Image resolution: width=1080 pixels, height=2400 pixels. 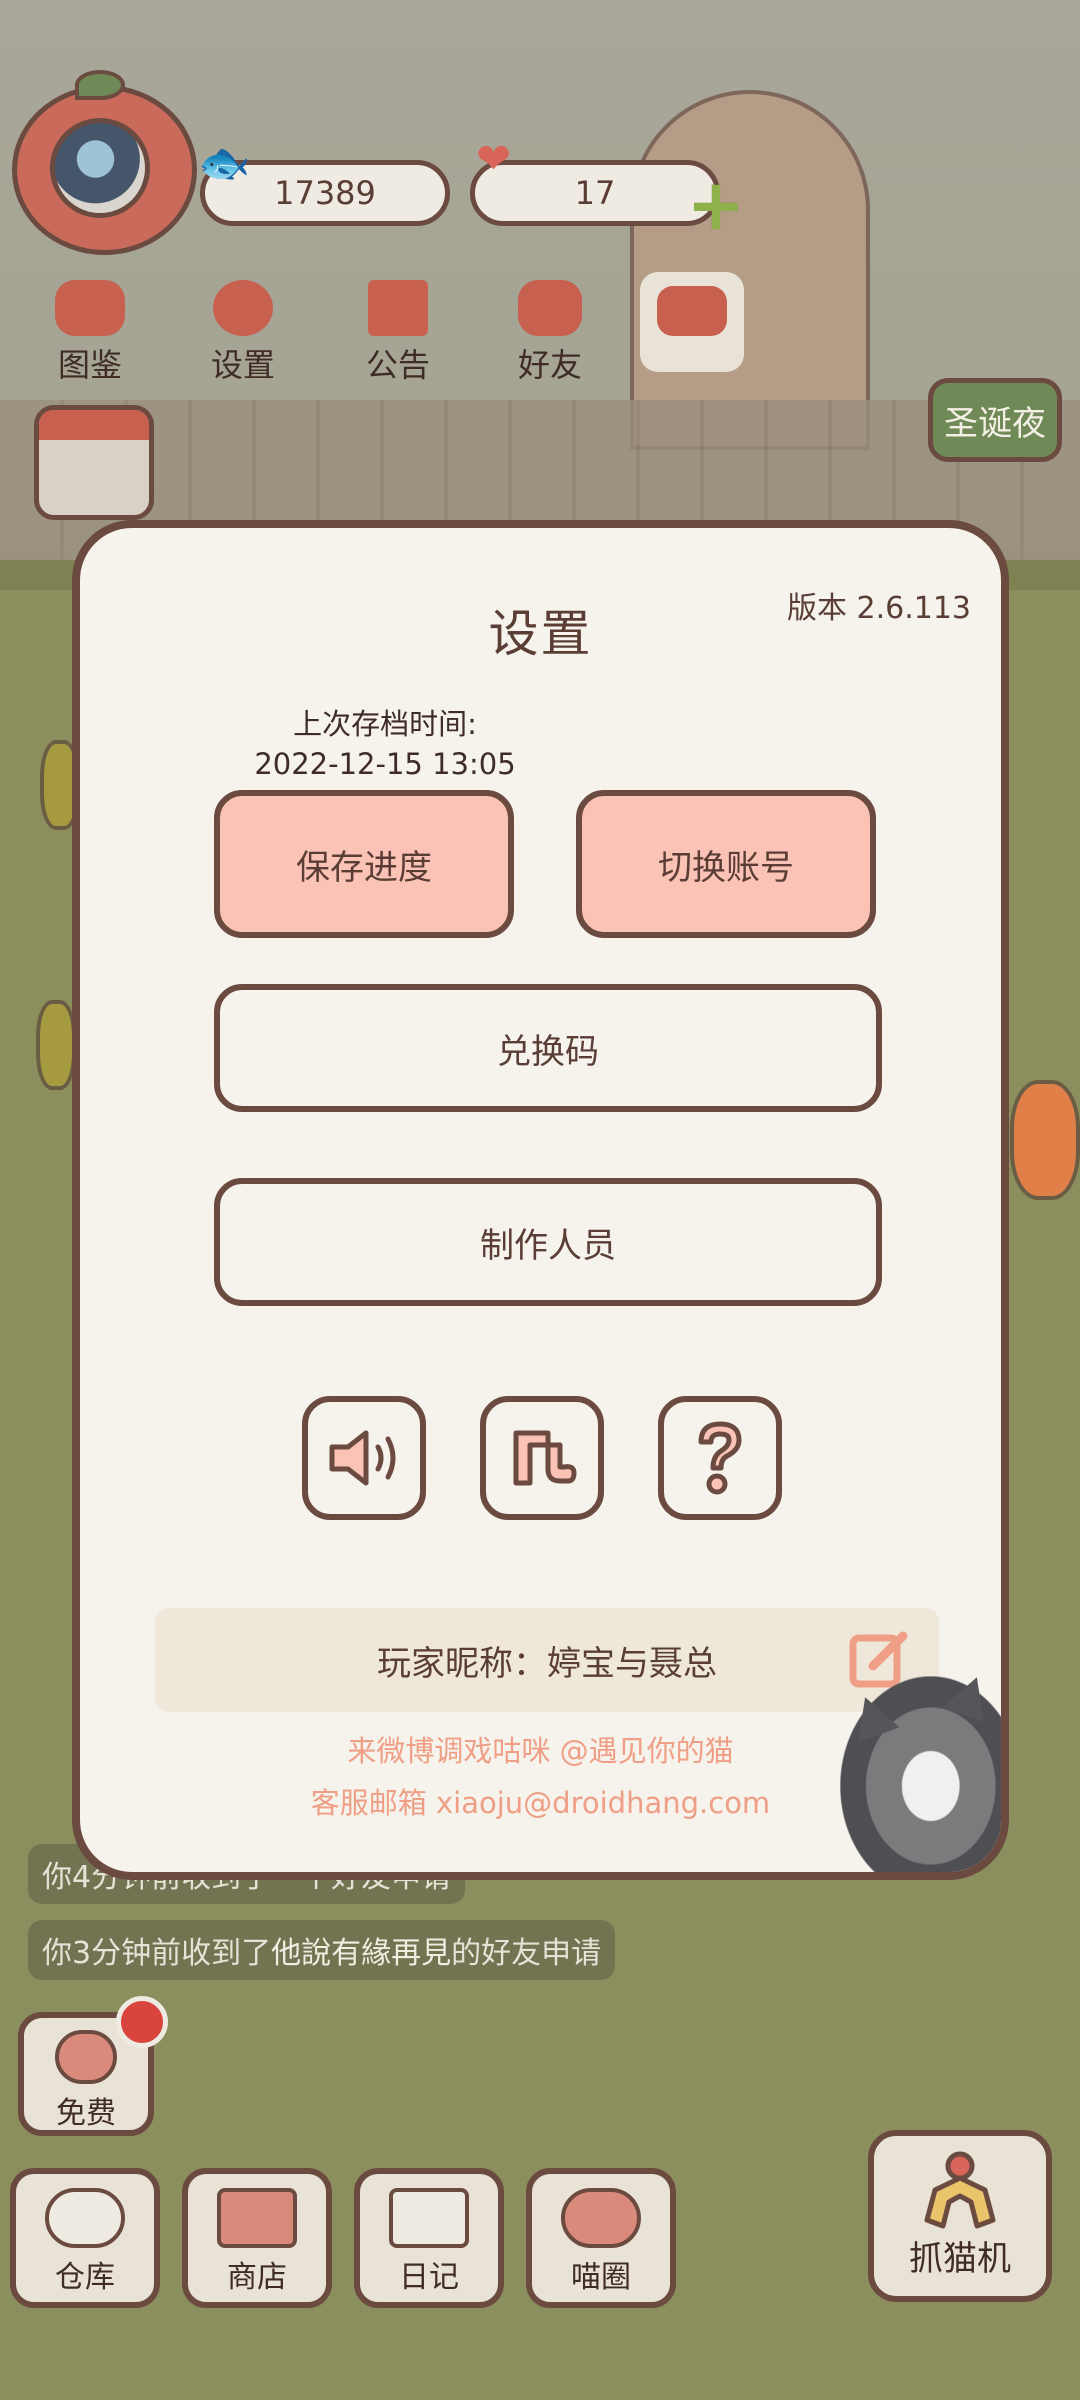 What do you see at coordinates (750, 270) in the screenshot?
I see `background-door` at bounding box center [750, 270].